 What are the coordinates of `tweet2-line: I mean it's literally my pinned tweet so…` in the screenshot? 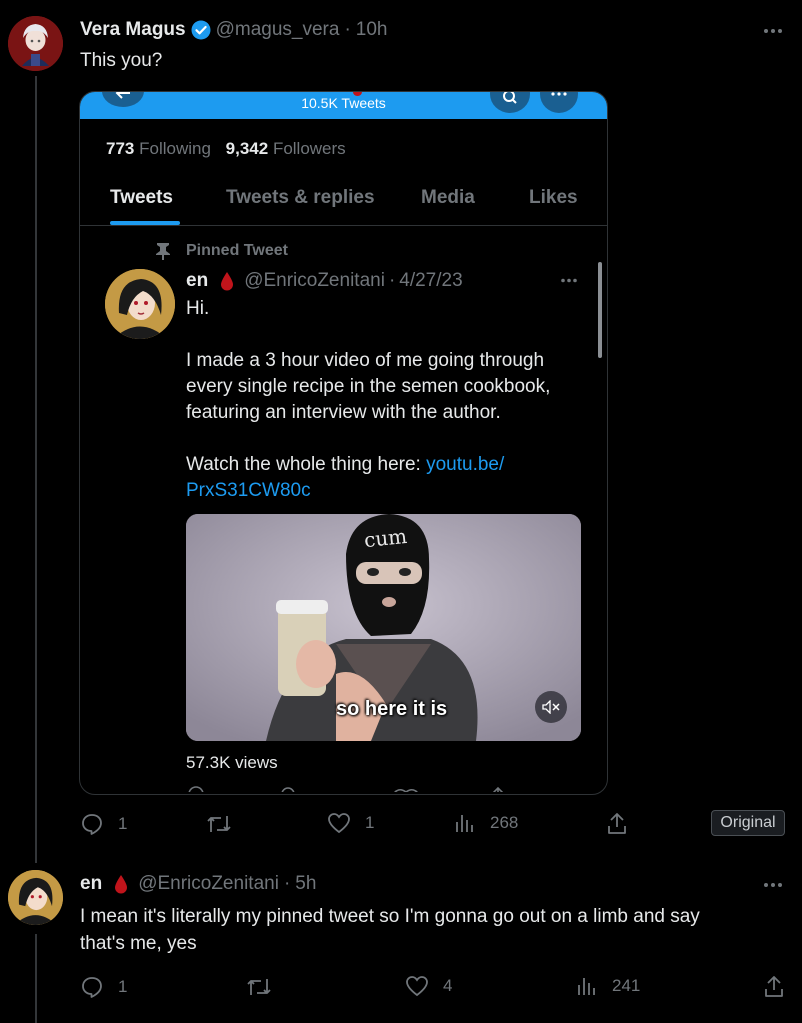 It's located at (390, 916).